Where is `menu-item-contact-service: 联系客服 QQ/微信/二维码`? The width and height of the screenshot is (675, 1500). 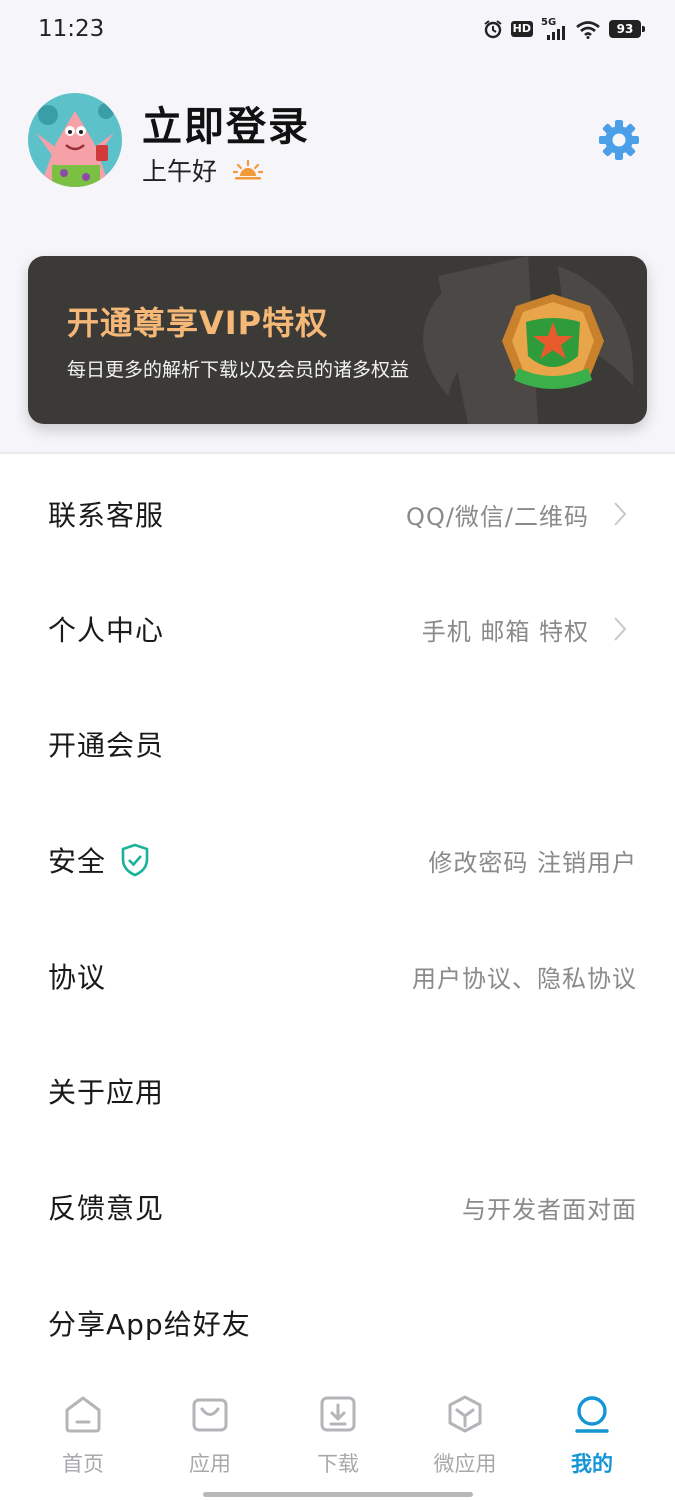
menu-item-contact-service: 联系客服 QQ/微信/二维码 is located at coordinates (337, 514).